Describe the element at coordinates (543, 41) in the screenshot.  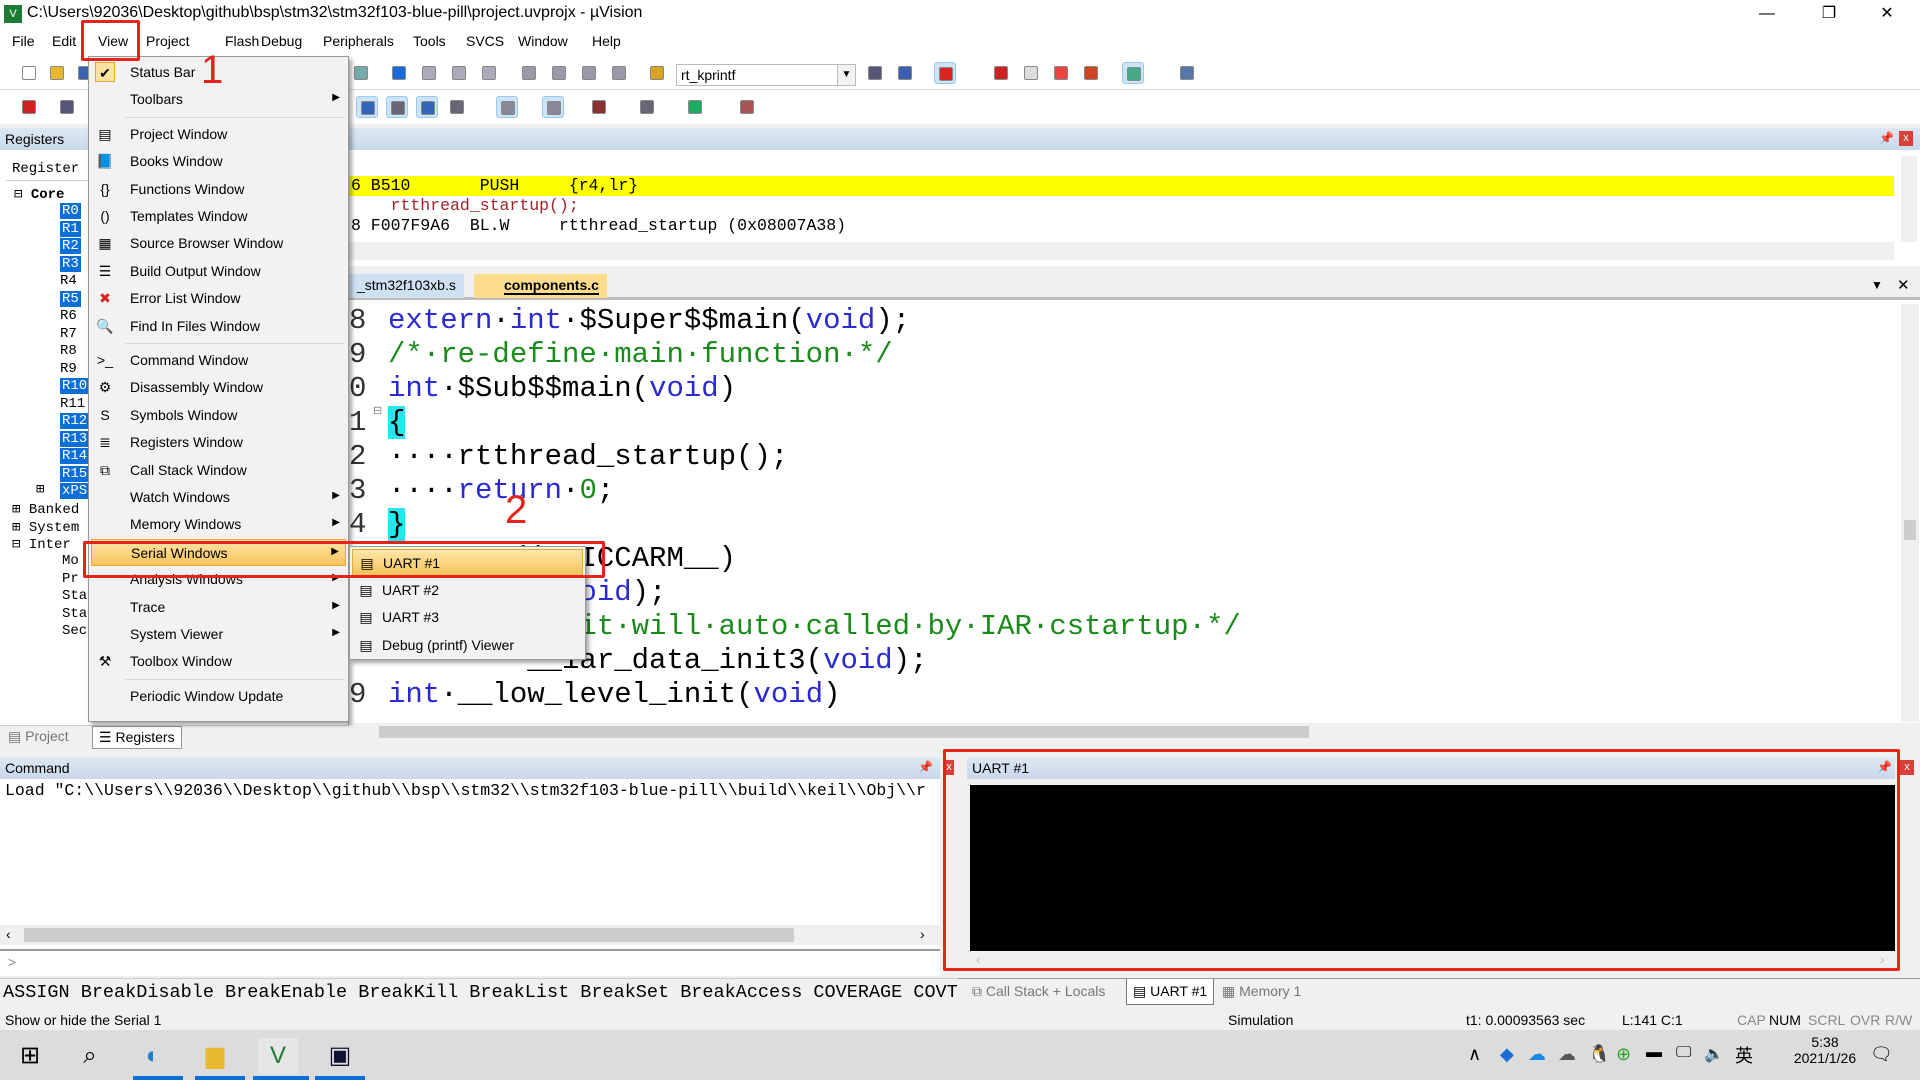
I see `menu-window: Window` at that location.